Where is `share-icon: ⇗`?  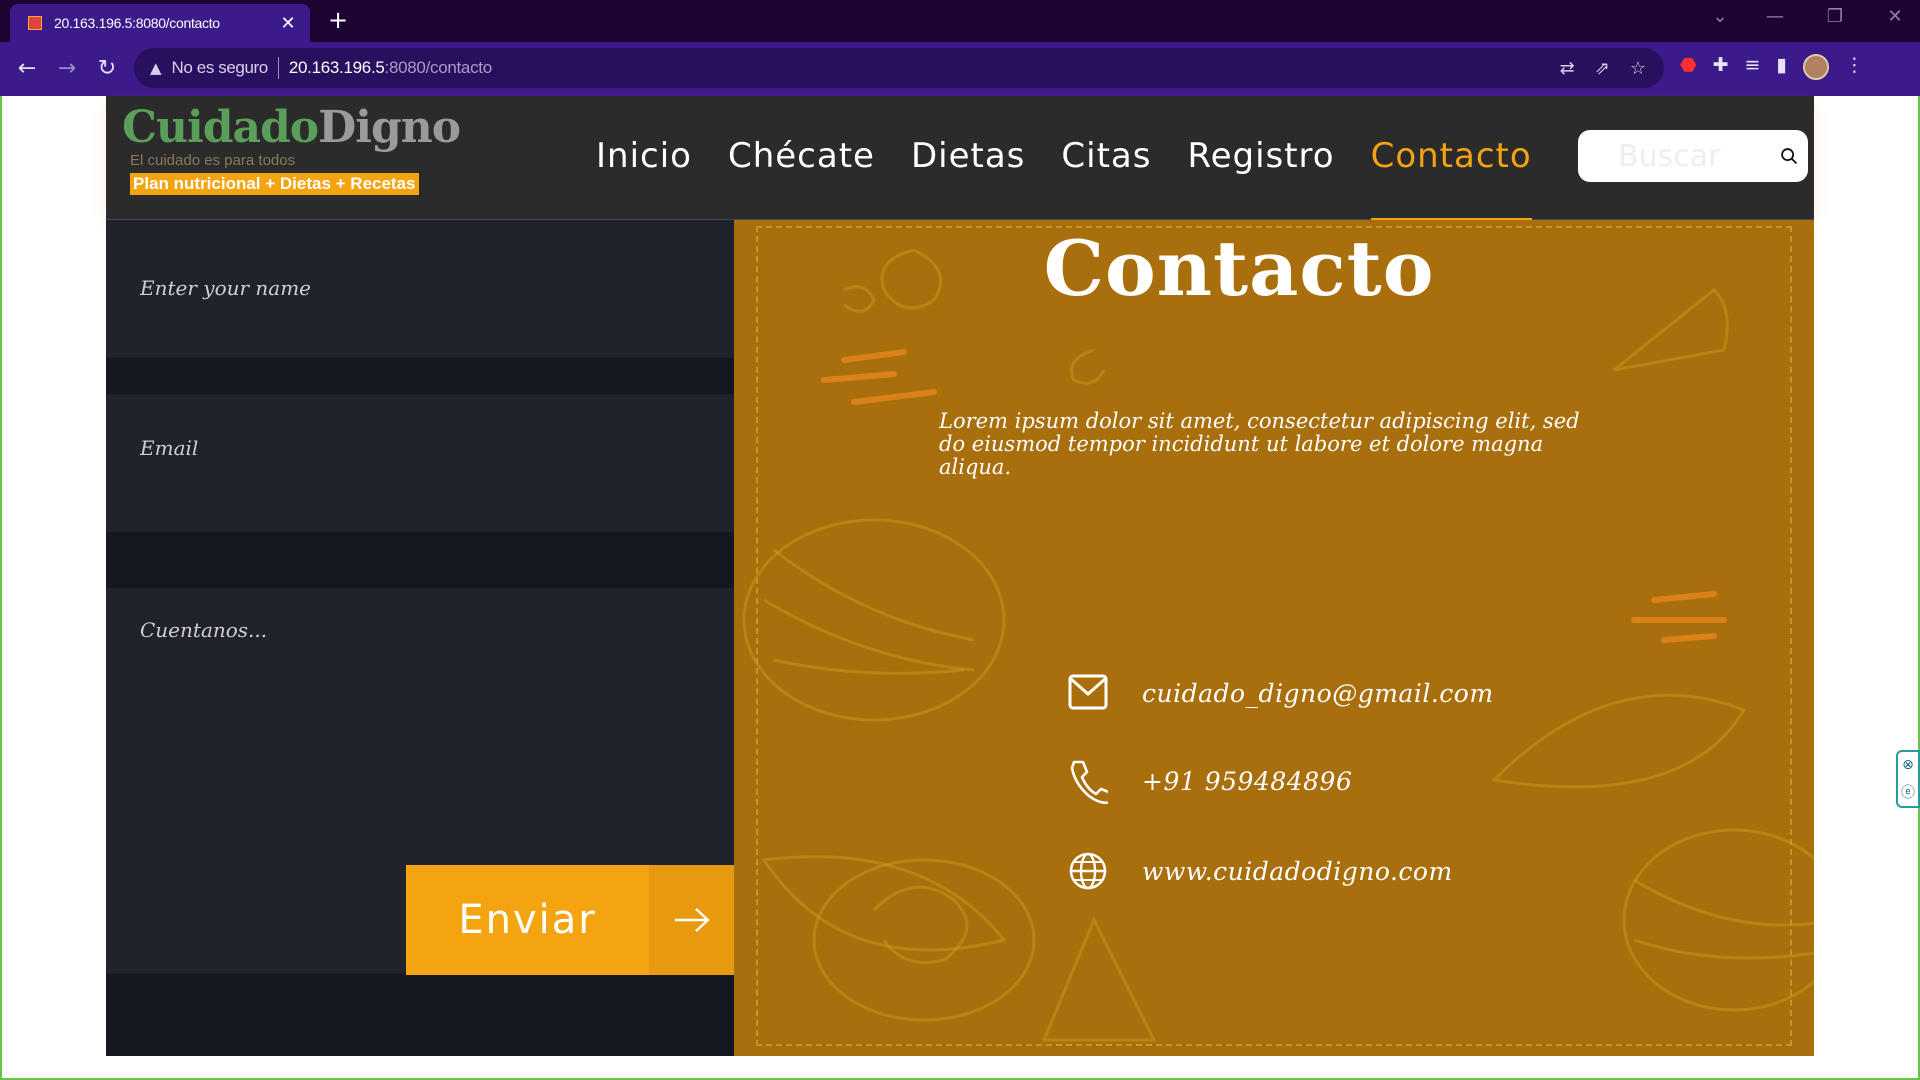
share-icon: ⇗ is located at coordinates (1602, 68).